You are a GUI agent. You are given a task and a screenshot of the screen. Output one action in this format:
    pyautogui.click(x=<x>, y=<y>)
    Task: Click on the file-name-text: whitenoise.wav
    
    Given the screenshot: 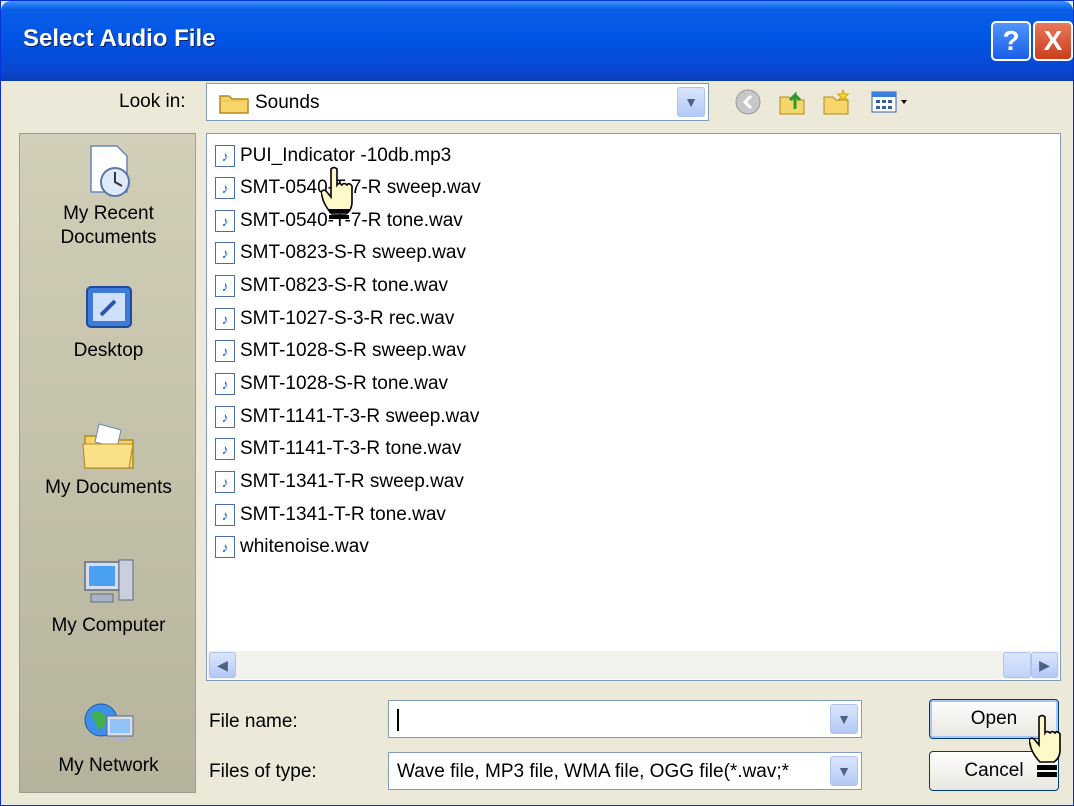 What is the action you would take?
    pyautogui.click(x=304, y=546)
    